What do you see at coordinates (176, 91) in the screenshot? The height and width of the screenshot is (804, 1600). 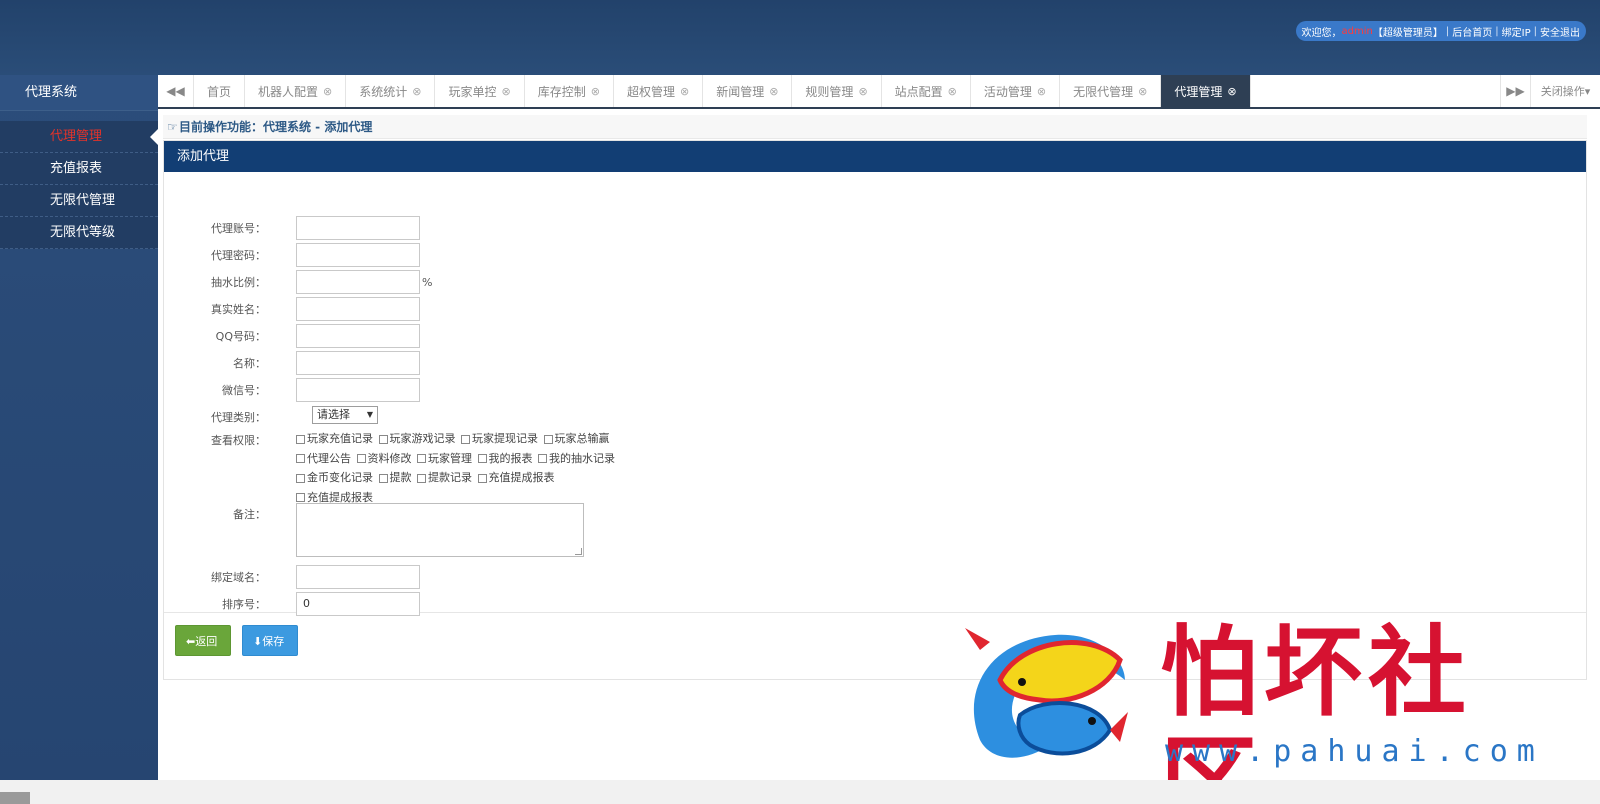 I see `tab-scroll-left-button: ◀◀` at bounding box center [176, 91].